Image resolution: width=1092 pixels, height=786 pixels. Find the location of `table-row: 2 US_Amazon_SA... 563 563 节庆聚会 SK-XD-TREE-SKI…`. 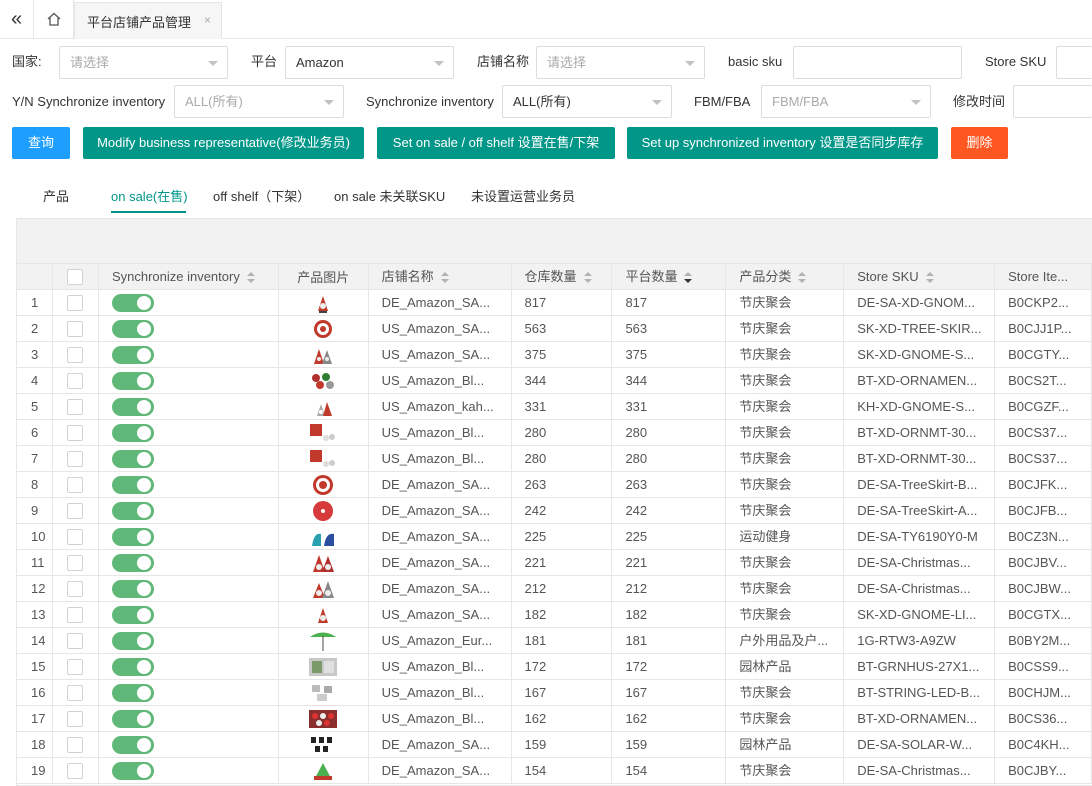

table-row: 2 US_Amazon_SA... 563 563 节庆聚会 SK-XD-TREE-SKI… is located at coordinates (554, 329).